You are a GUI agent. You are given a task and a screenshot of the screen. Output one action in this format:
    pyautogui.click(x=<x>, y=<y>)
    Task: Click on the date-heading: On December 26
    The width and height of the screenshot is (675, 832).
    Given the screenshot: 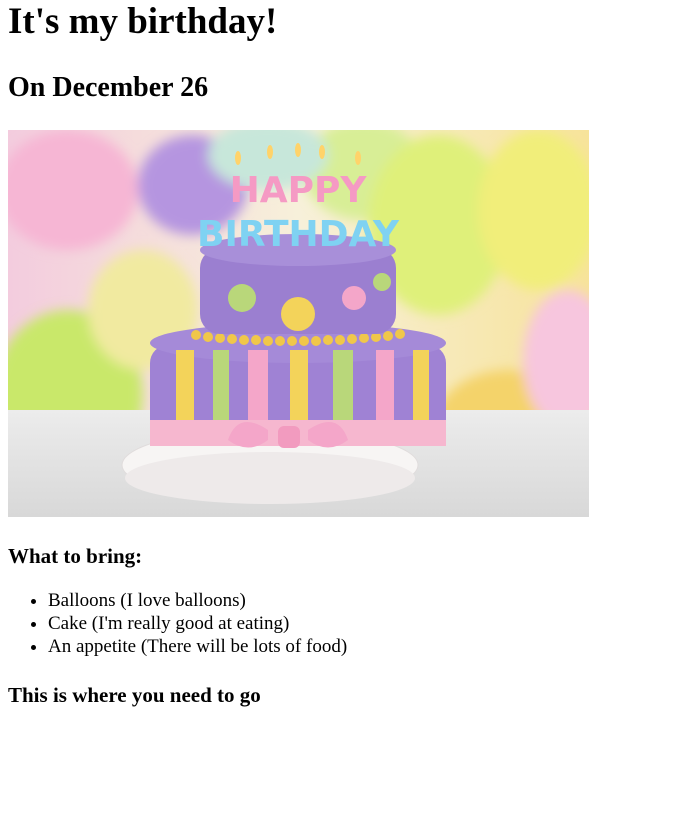 What is the action you would take?
    pyautogui.click(x=108, y=87)
    